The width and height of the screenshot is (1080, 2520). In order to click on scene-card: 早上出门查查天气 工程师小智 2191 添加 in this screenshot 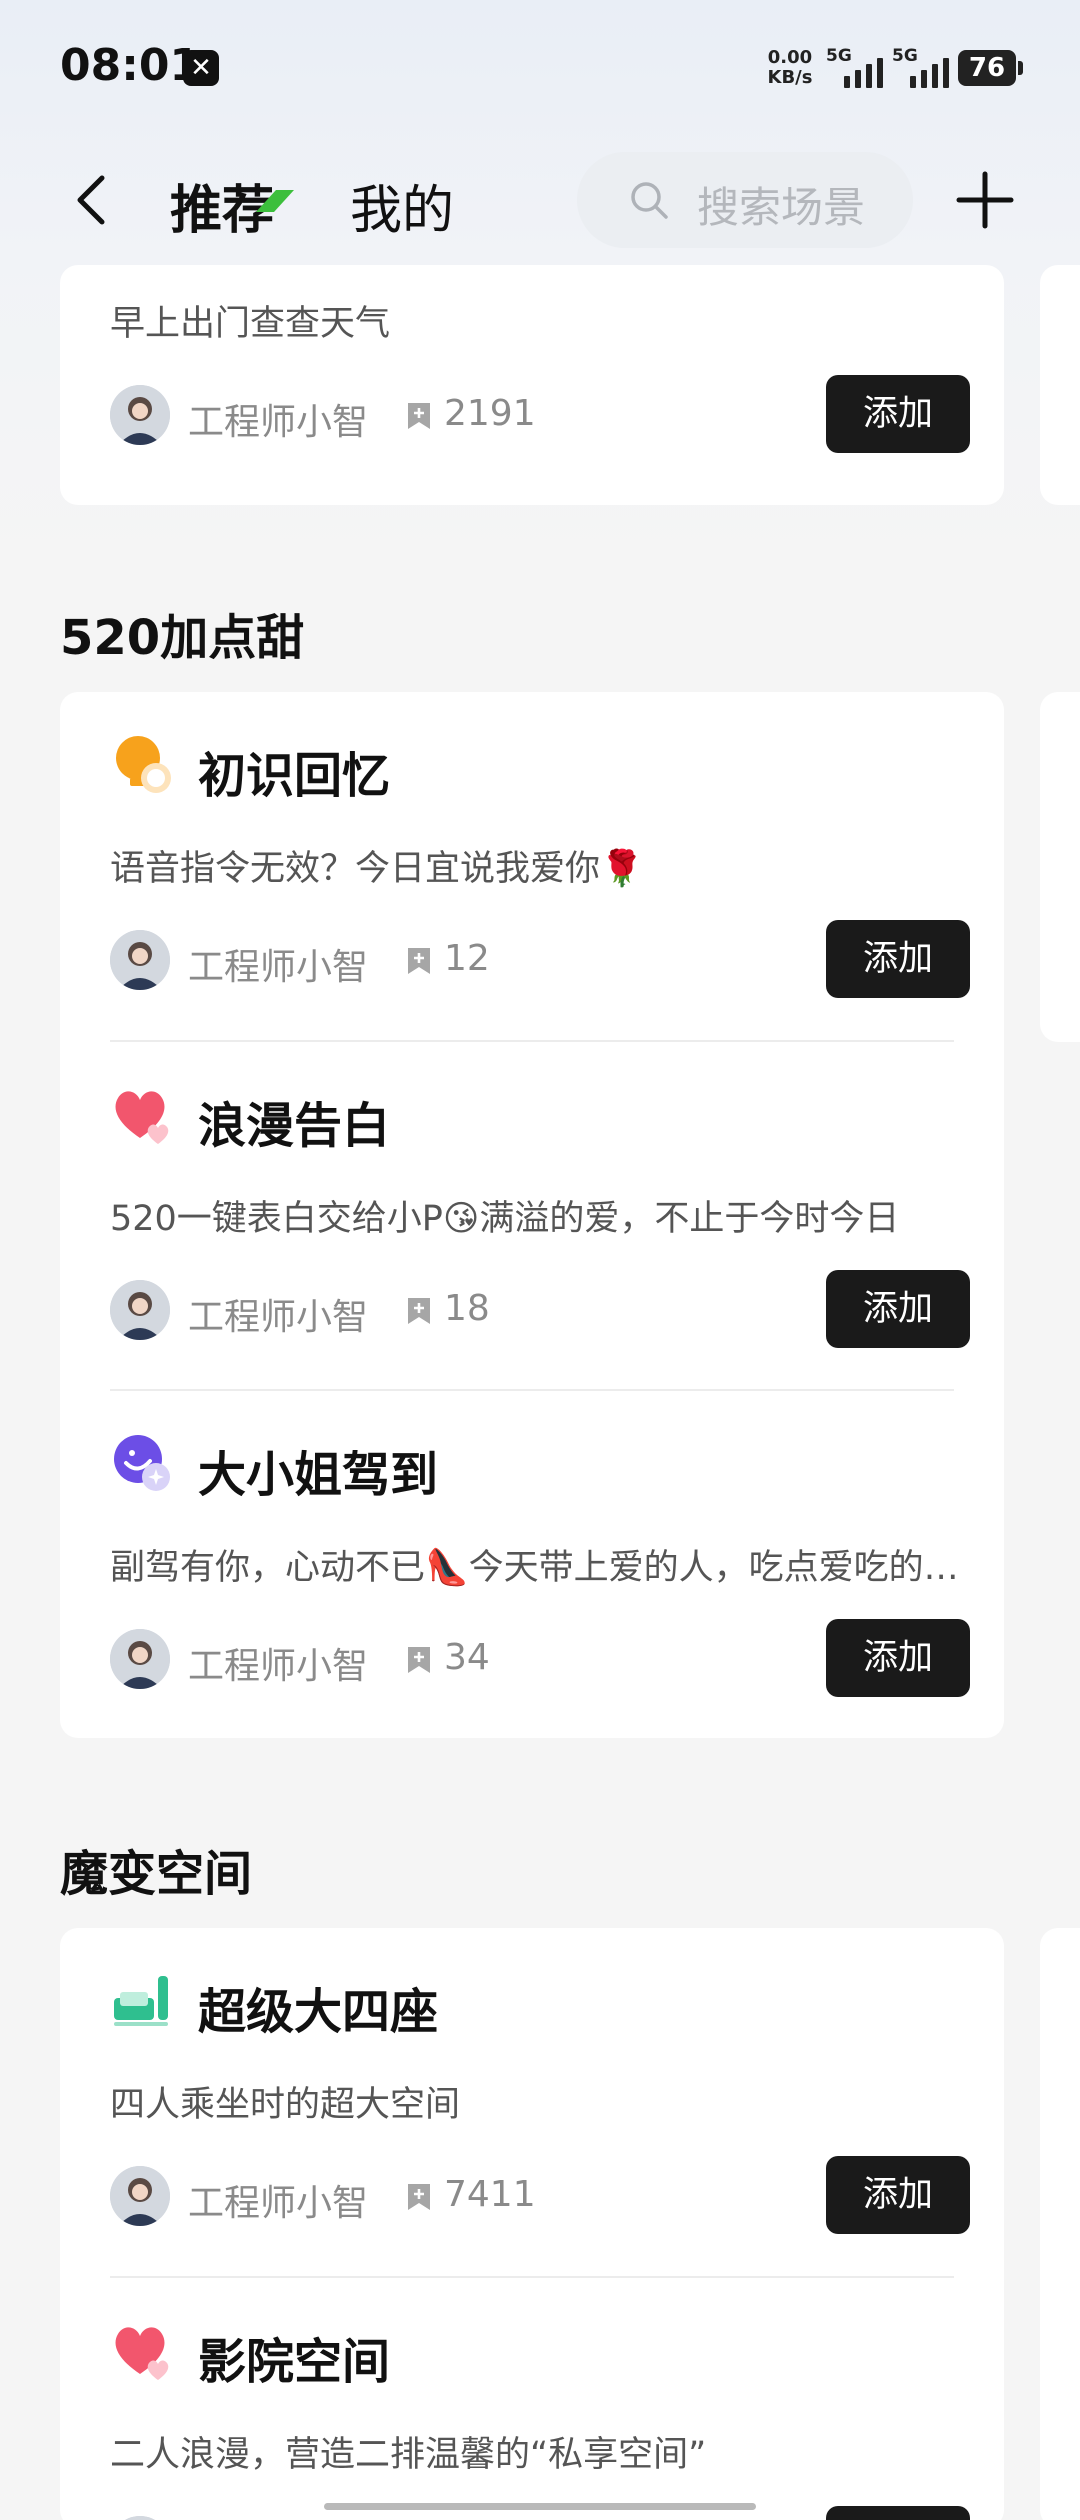, I will do `click(532, 385)`.